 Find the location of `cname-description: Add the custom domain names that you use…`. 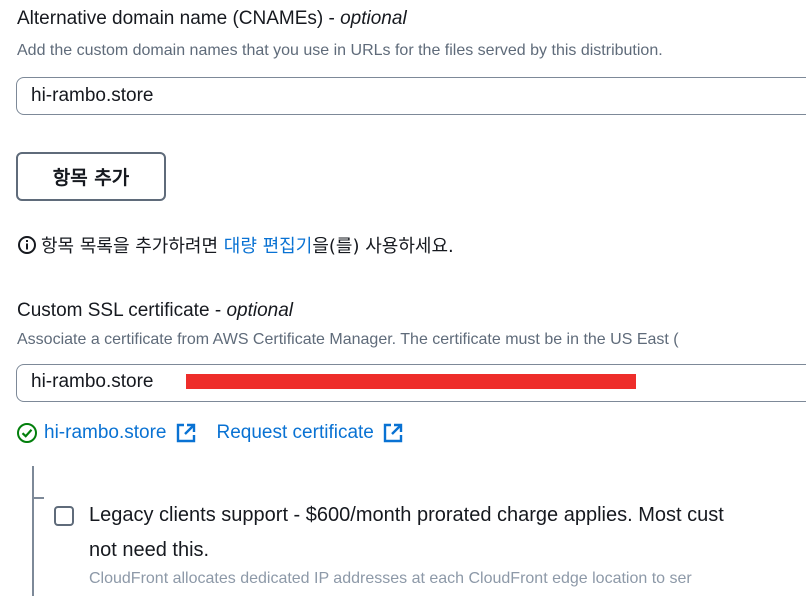

cname-description: Add the custom domain names that you use… is located at coordinates (340, 50).